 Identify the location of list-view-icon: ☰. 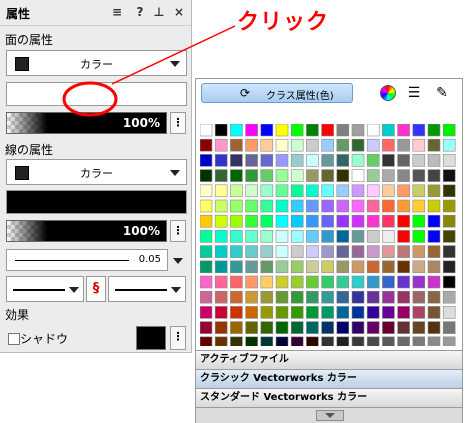
(414, 93).